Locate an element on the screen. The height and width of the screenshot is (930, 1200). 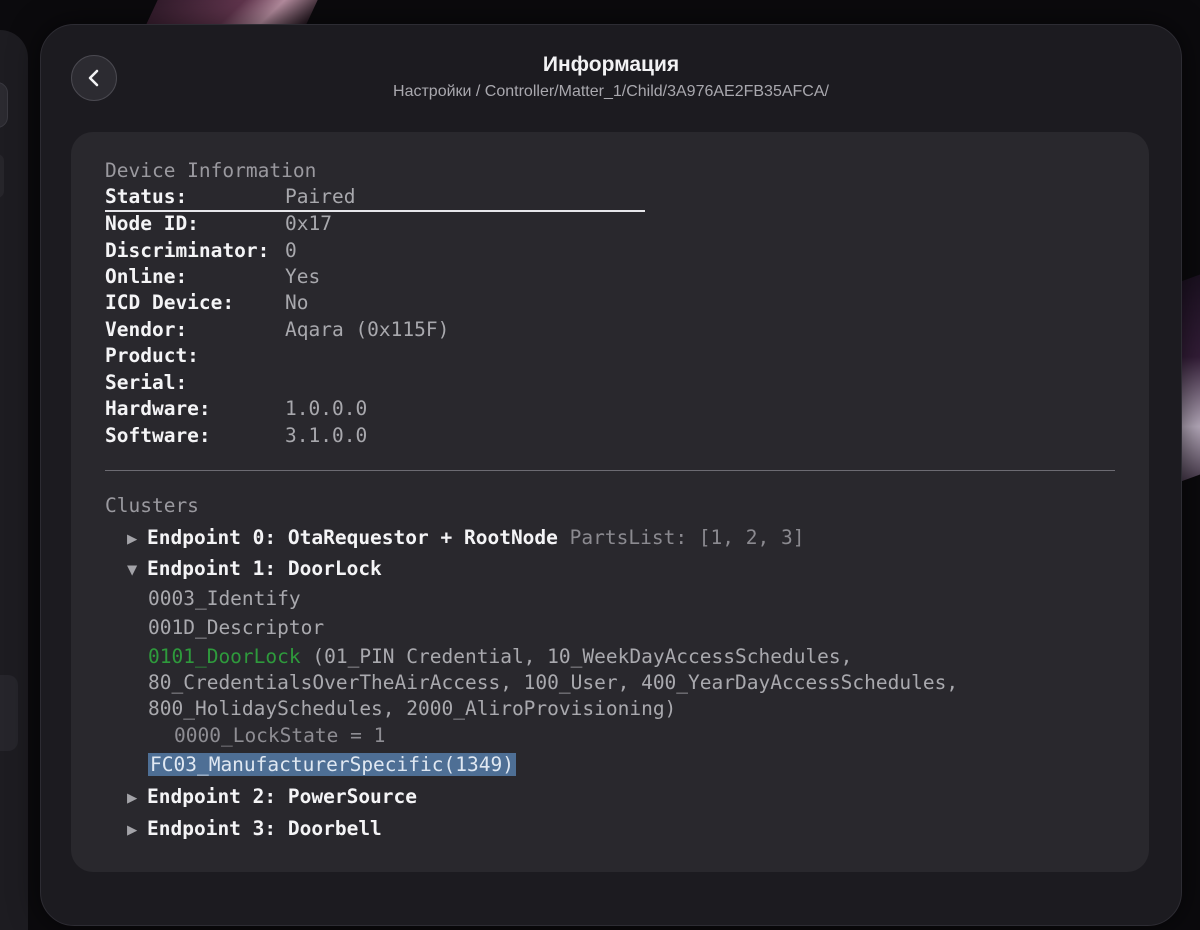
page-title: Информация is located at coordinates (611, 64).